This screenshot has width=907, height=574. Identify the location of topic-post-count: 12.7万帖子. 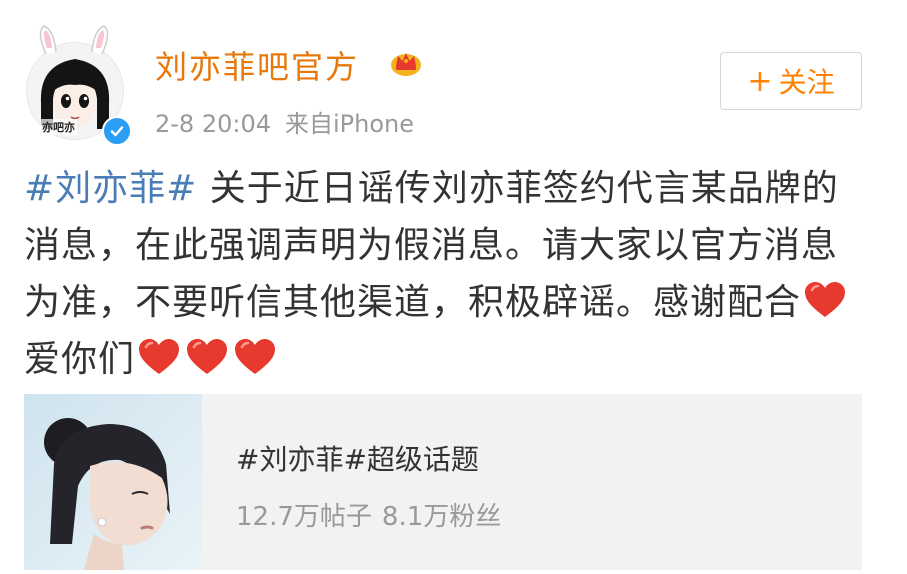
(304, 517).